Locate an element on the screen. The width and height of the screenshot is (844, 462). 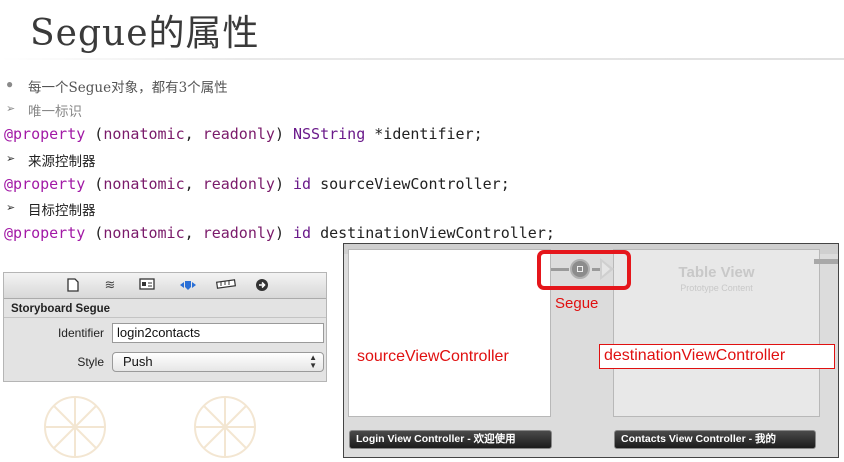
quick-help-icon: ≋ is located at coordinates (110, 285).